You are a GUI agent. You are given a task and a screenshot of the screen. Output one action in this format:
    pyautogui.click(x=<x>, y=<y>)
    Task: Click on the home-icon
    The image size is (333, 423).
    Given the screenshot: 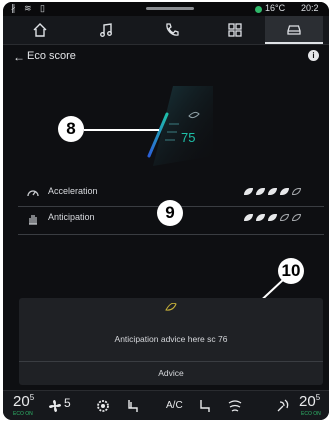 What is the action you would take?
    pyautogui.click(x=40, y=30)
    